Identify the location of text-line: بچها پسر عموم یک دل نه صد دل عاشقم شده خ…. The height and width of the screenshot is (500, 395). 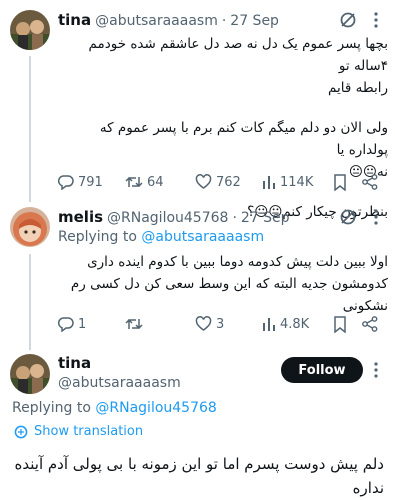
(238, 55).